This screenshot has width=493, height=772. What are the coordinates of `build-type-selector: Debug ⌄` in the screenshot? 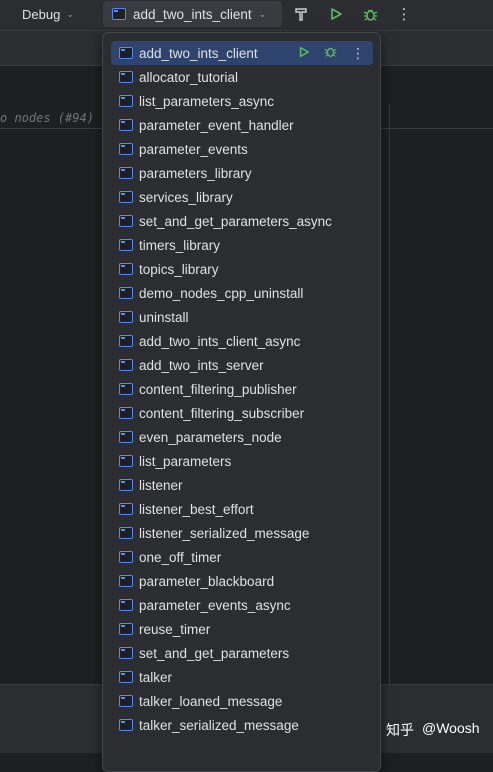 It's located at (48, 14).